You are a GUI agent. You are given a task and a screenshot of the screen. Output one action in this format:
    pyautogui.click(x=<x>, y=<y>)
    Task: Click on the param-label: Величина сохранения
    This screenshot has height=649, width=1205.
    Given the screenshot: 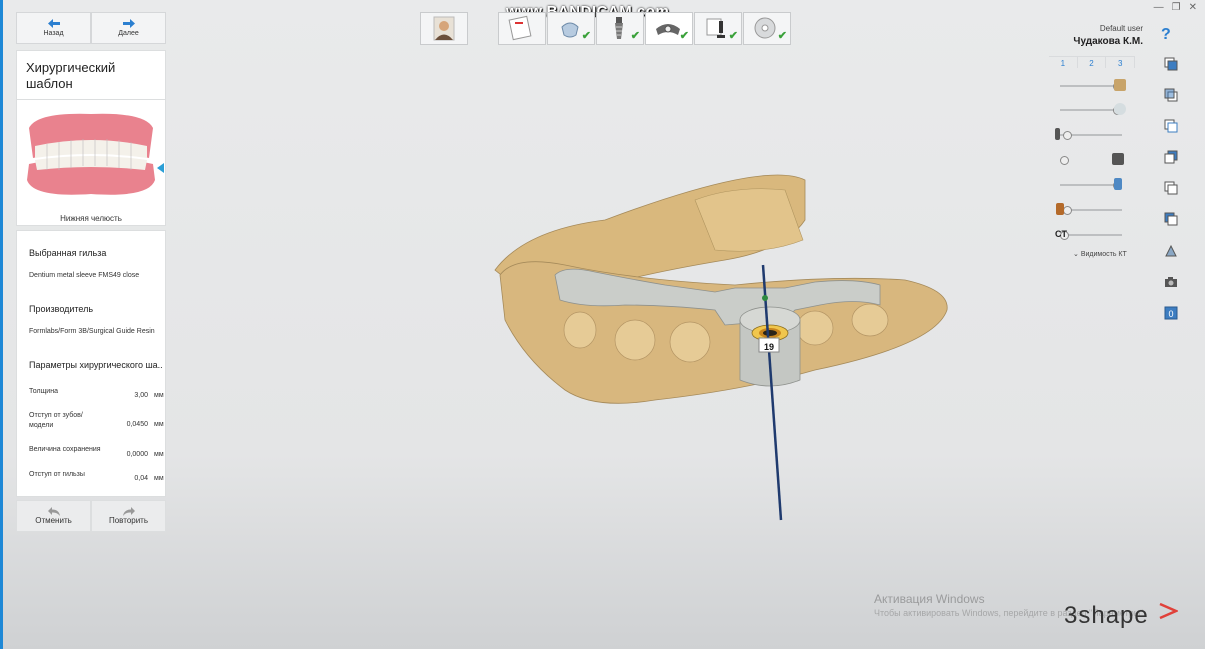 What is the action you would take?
    pyautogui.click(x=65, y=449)
    